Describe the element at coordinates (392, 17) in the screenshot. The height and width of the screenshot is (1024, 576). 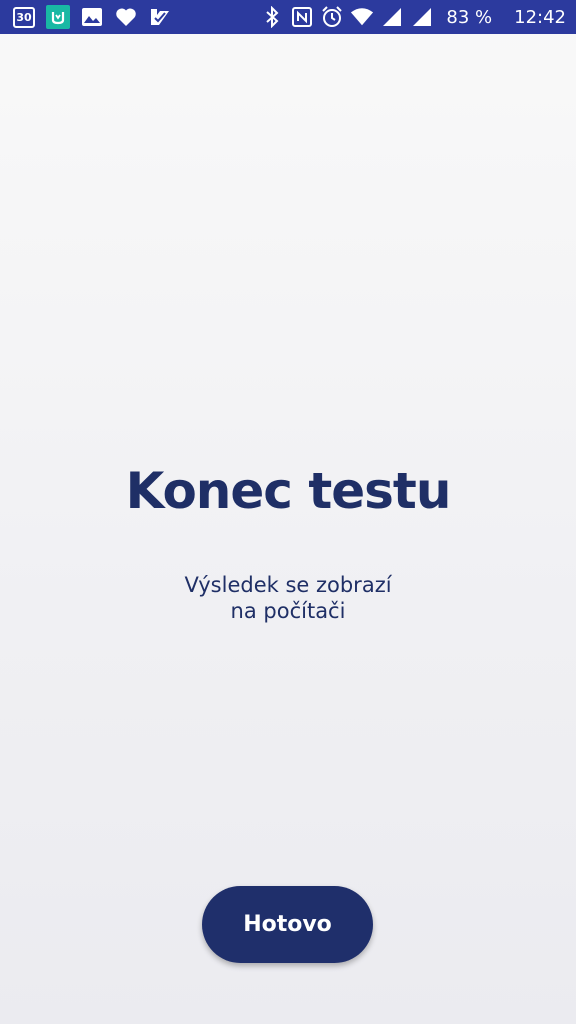
I see `signal-icon` at that location.